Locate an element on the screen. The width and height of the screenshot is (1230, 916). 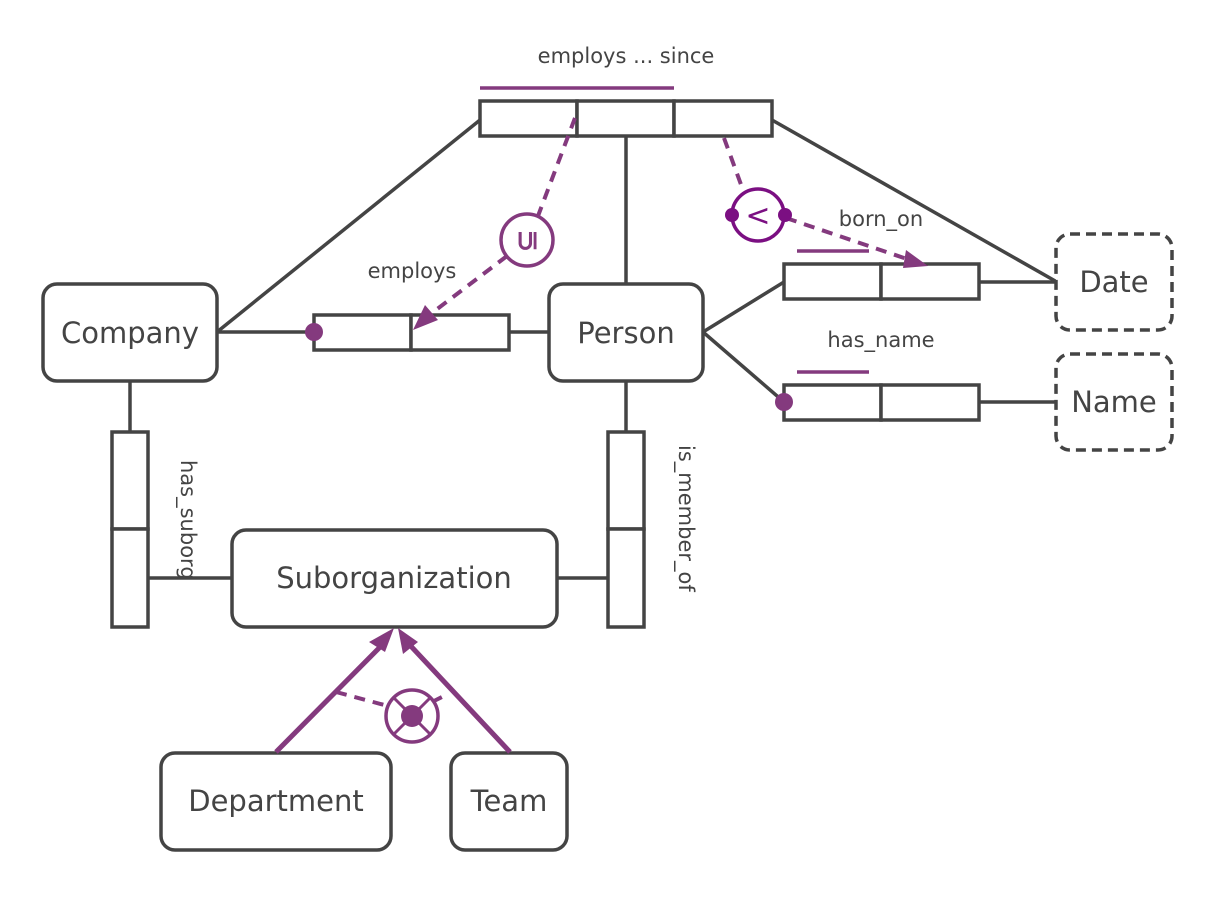
entity-department: Department is located at coordinates (276, 801).